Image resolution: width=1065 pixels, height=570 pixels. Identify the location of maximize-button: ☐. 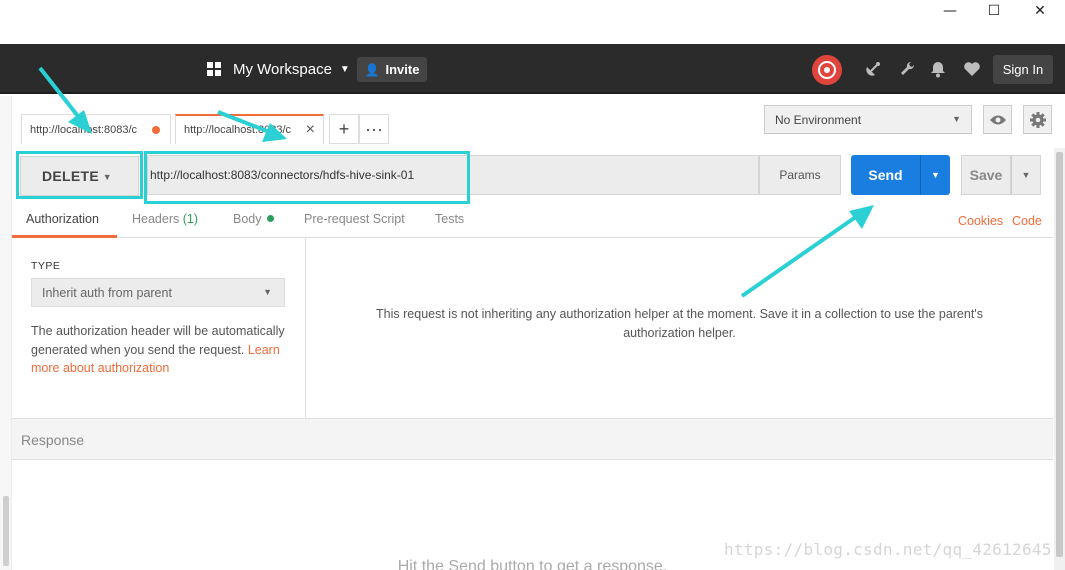
(994, 11).